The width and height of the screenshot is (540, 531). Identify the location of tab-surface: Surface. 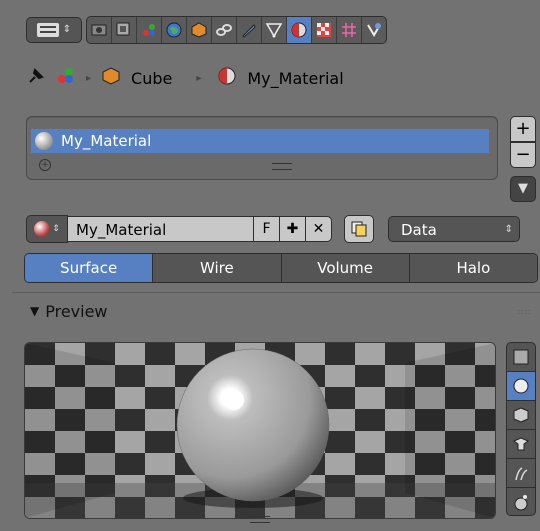
(89, 268).